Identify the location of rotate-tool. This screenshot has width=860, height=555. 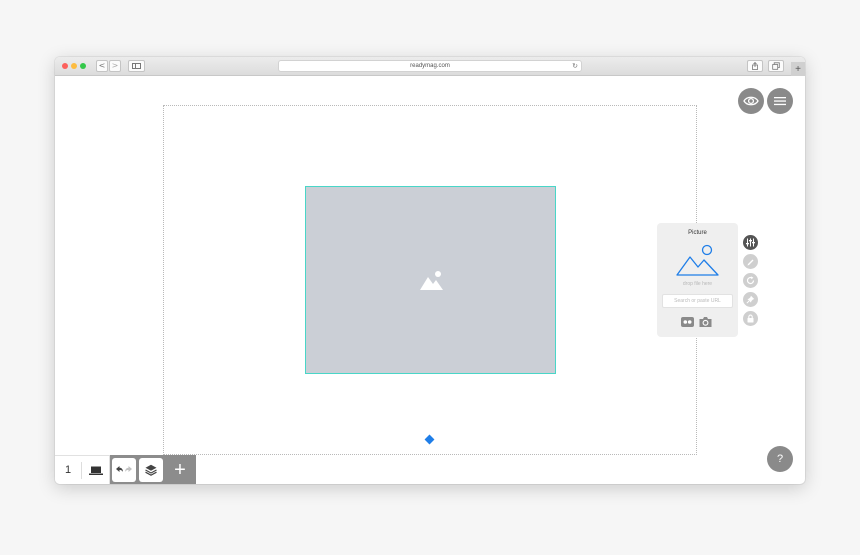
(750, 280).